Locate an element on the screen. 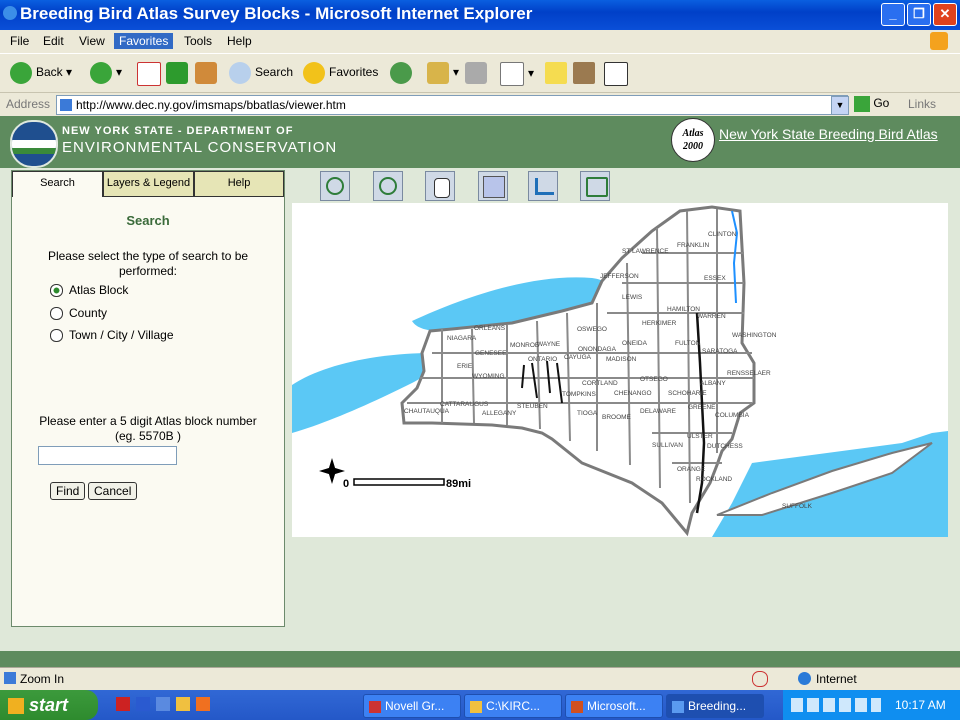  discuss-button is located at coordinates (558, 73).